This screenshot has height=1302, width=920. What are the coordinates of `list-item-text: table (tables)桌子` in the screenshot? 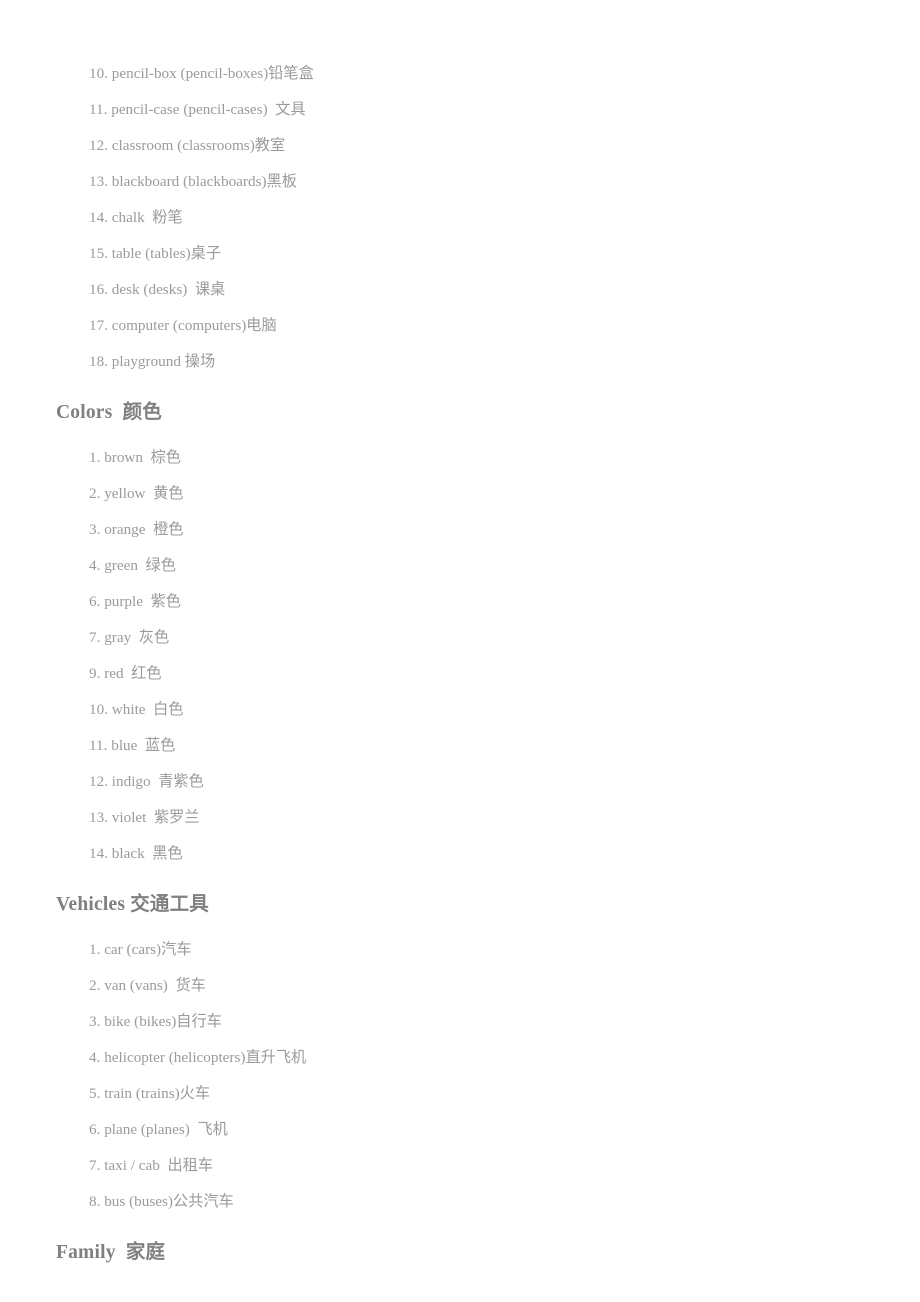 It's located at (164, 253).